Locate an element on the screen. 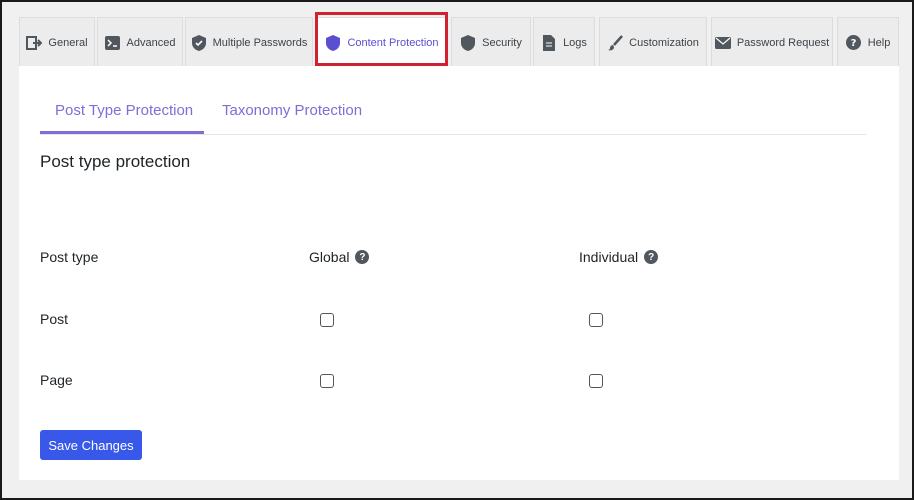 This screenshot has width=914, height=500. column-header-post-type: Post type is located at coordinates (69, 257).